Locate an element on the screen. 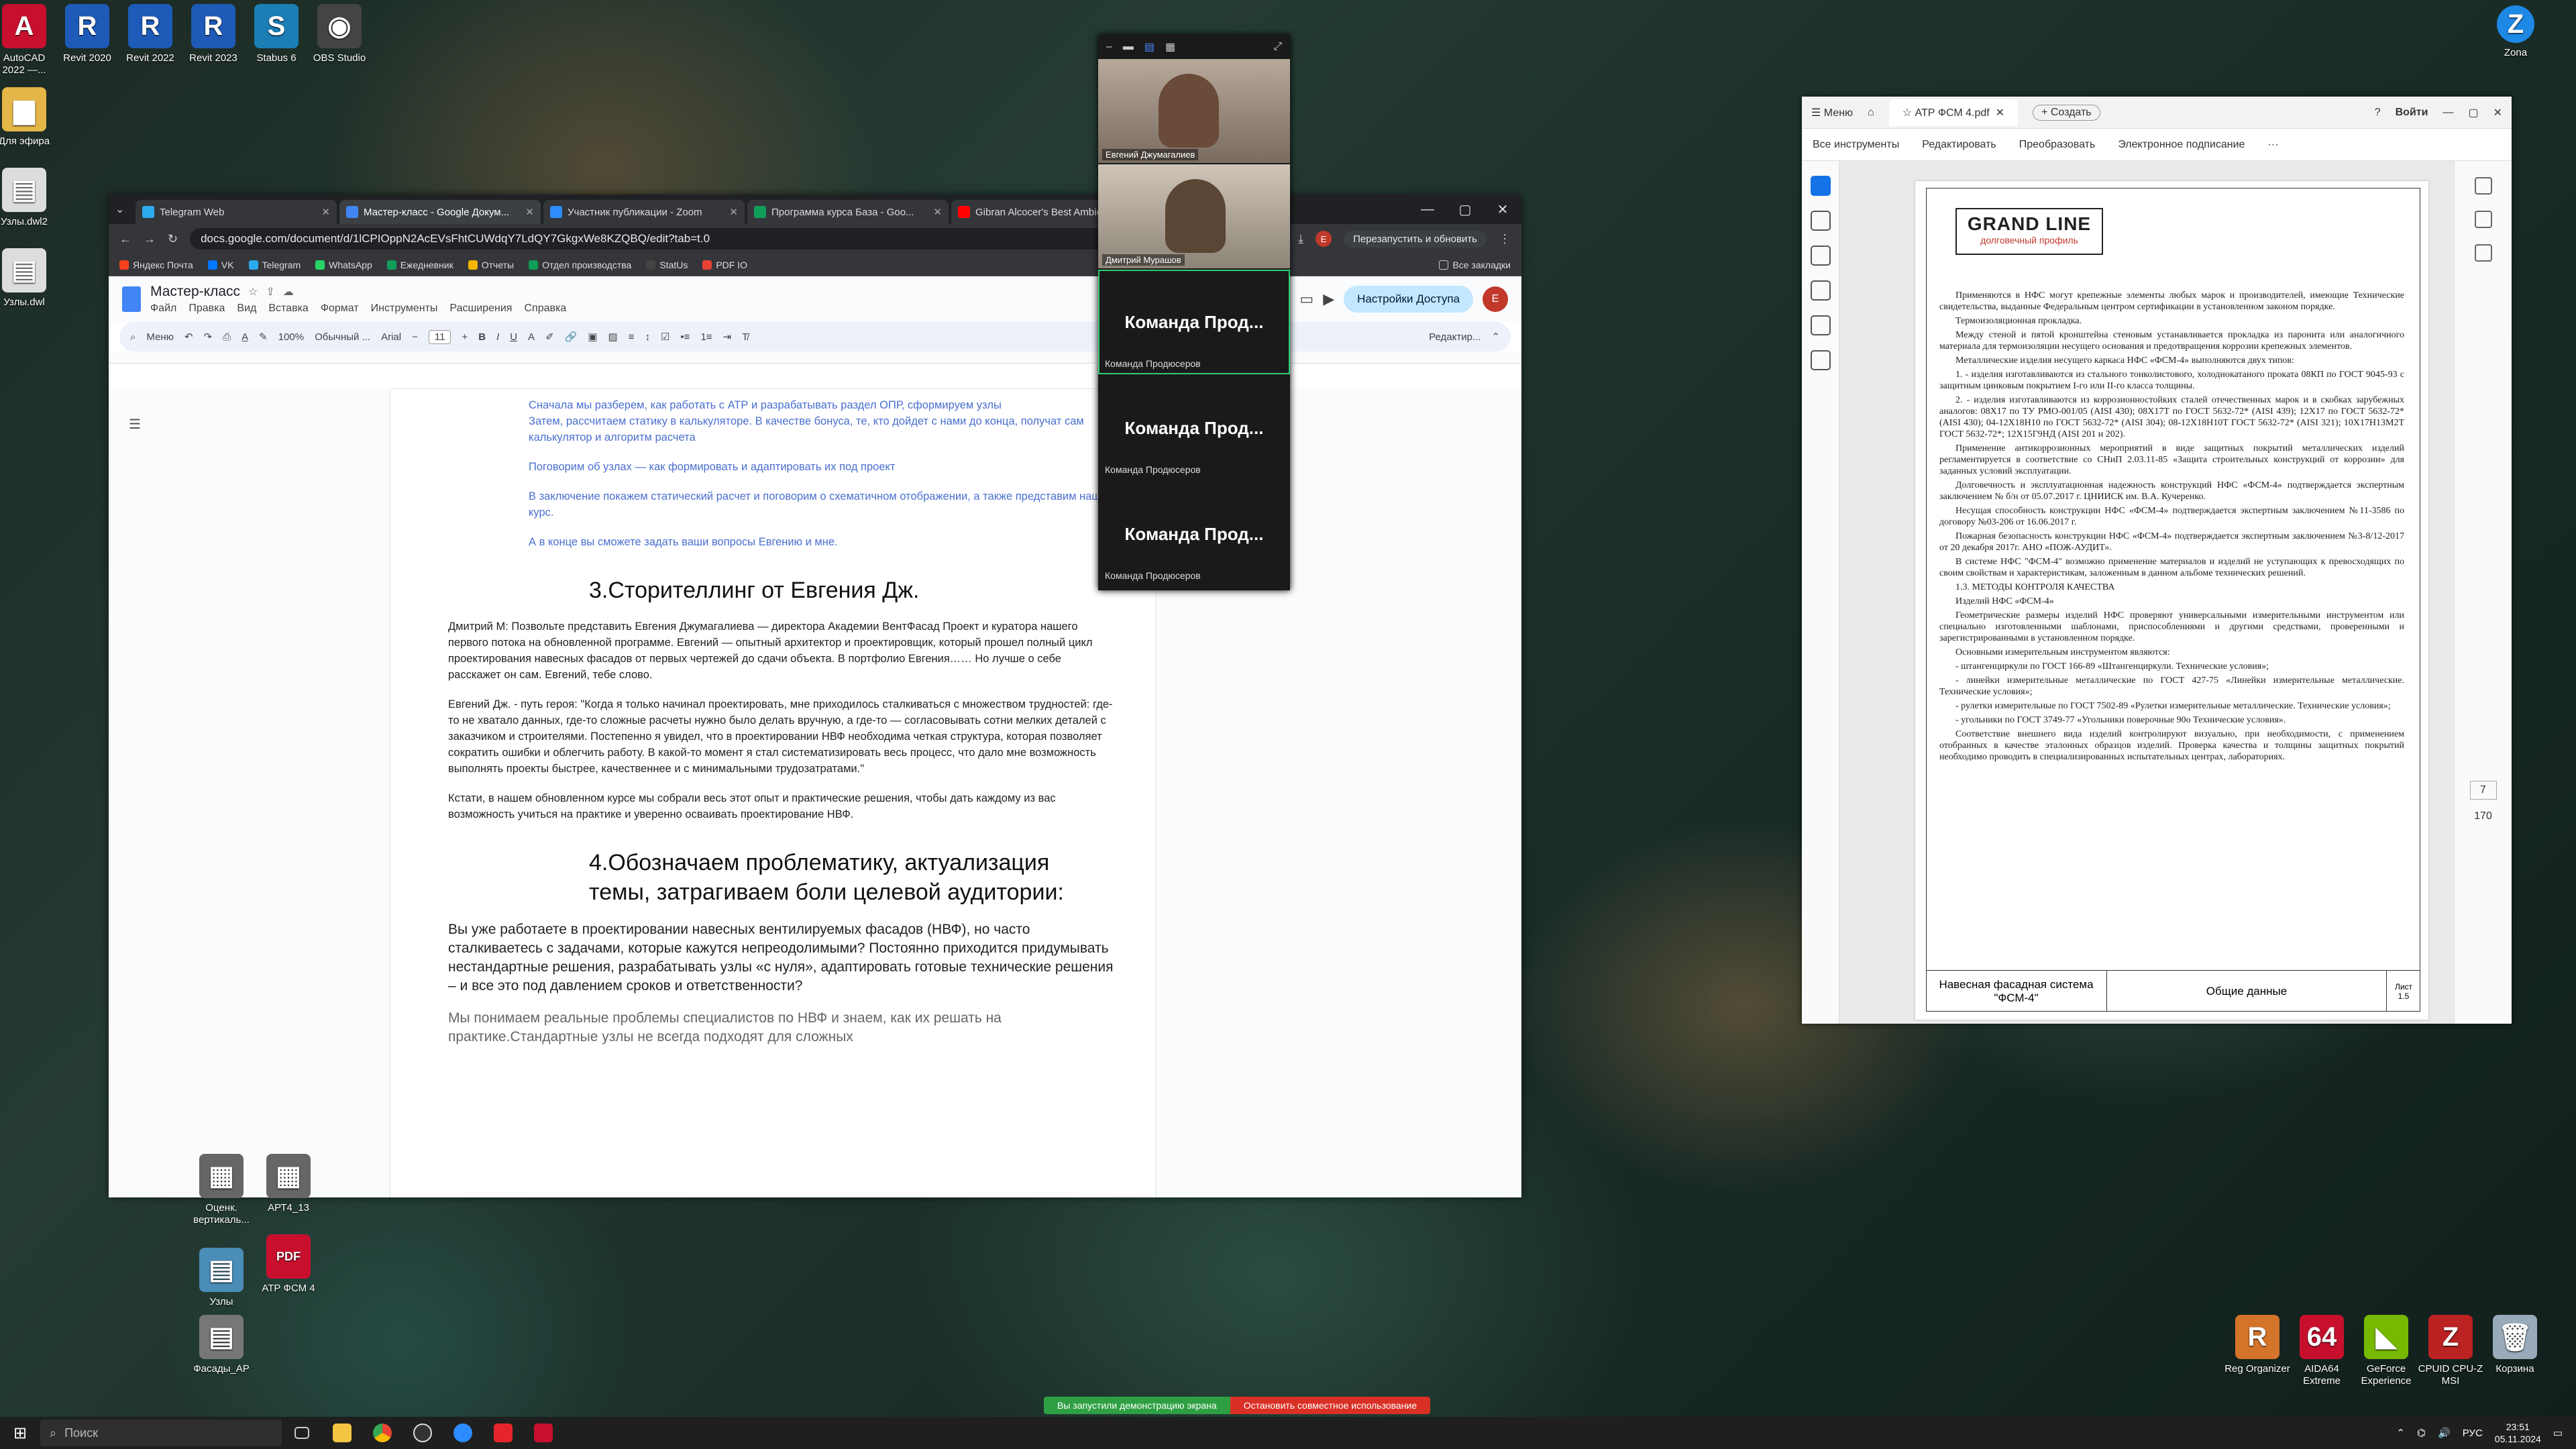 This screenshot has width=2576, height=1449. line-spacing-icon: ↕ is located at coordinates (647, 337).